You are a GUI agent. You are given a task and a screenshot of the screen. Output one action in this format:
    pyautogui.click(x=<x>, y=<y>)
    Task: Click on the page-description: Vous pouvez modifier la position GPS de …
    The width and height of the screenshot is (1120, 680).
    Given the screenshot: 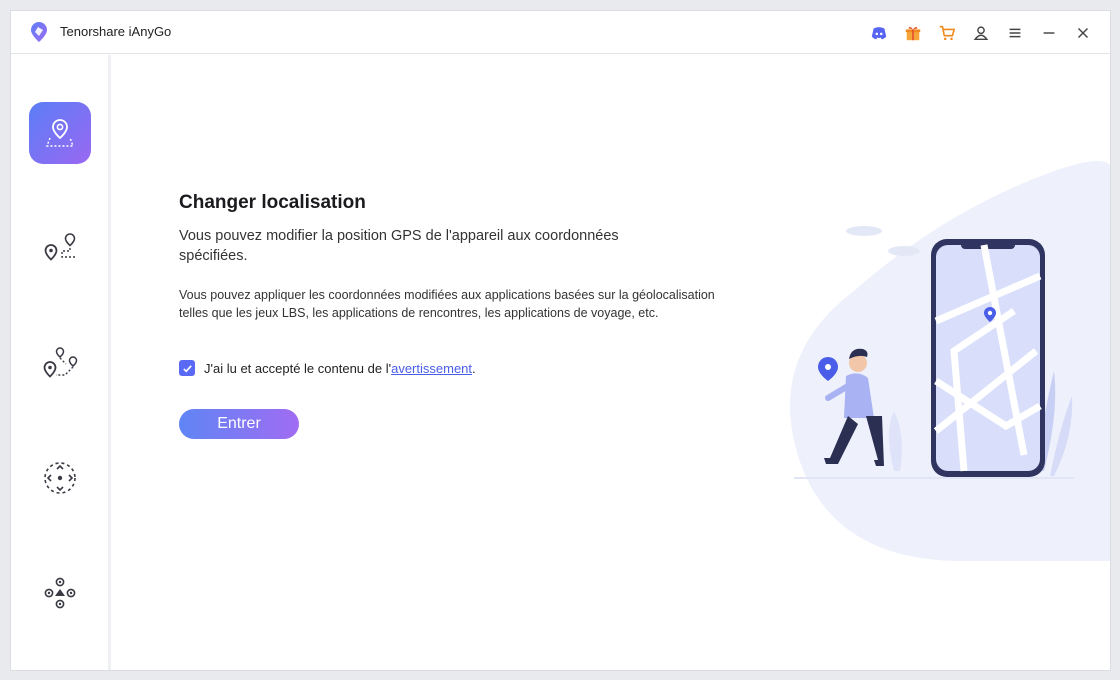 What is the action you would take?
    pyautogui.click(x=399, y=246)
    